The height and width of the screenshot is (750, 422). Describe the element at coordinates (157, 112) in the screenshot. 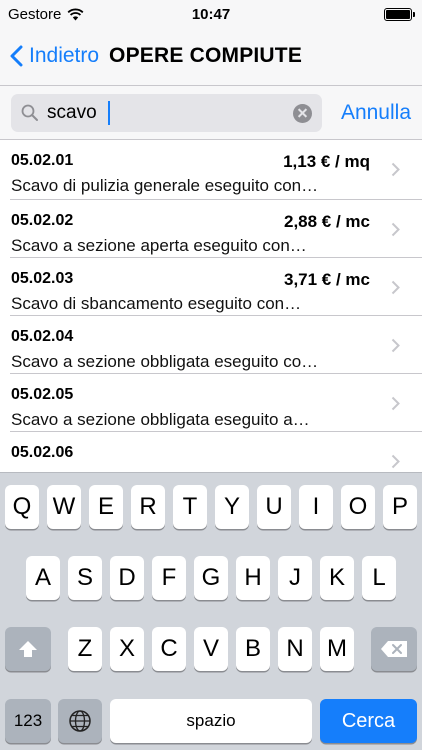

I see `search-input` at that location.